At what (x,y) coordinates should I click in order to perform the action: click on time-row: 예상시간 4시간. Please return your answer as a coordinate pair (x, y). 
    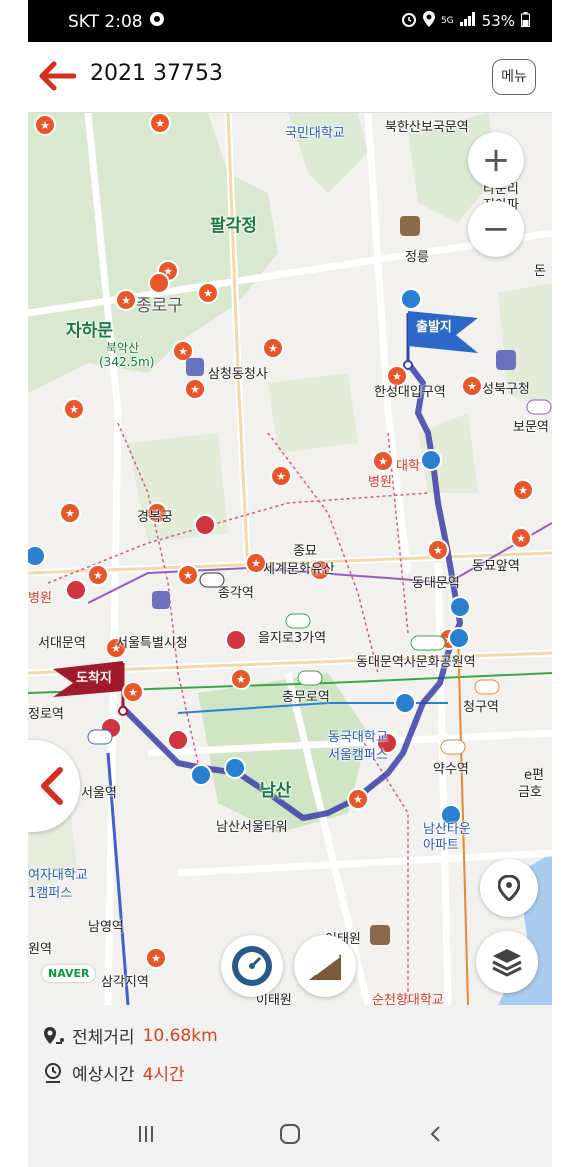
    Looking at the image, I should click on (113, 1072).